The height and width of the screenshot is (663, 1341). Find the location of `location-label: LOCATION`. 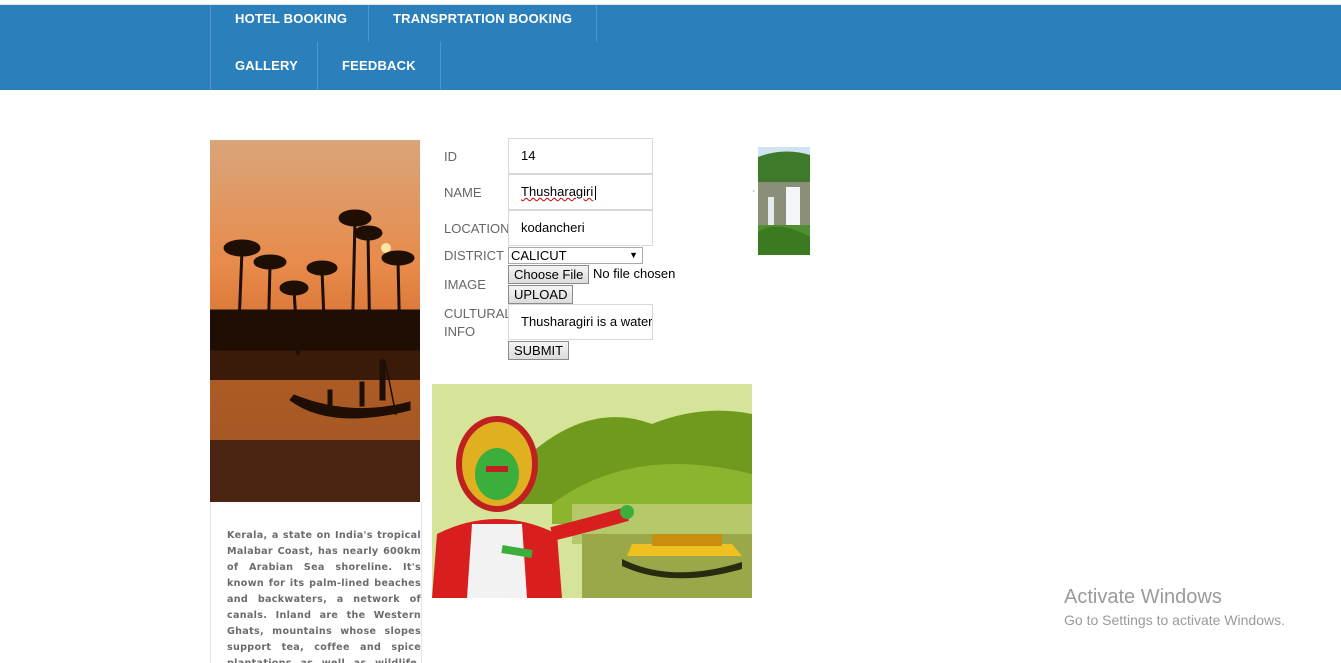

location-label: LOCATION is located at coordinates (477, 228).